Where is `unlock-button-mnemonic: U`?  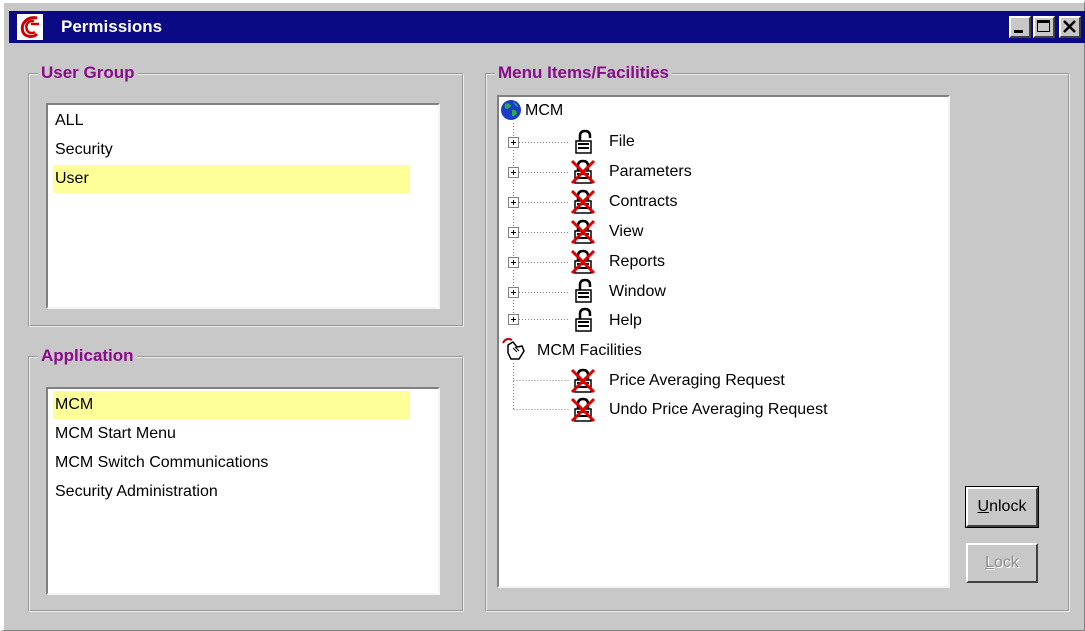 unlock-button-mnemonic: U is located at coordinates (983, 506).